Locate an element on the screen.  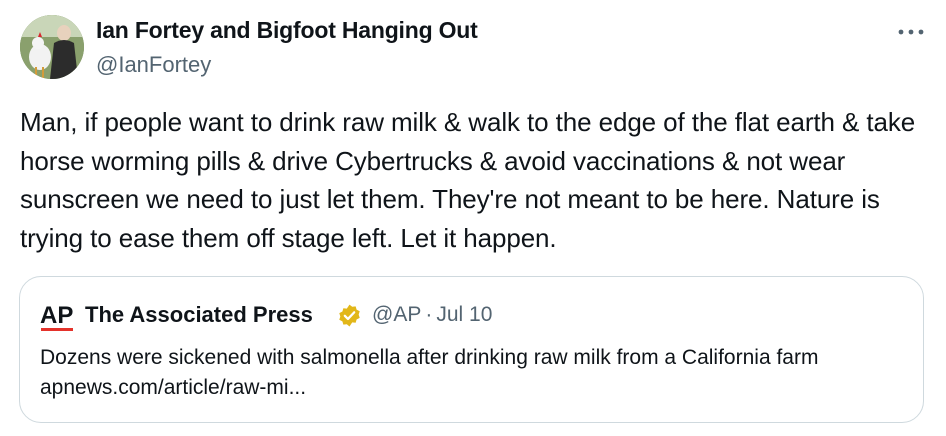
ap-logo-text: AP is located at coordinates (56, 315).